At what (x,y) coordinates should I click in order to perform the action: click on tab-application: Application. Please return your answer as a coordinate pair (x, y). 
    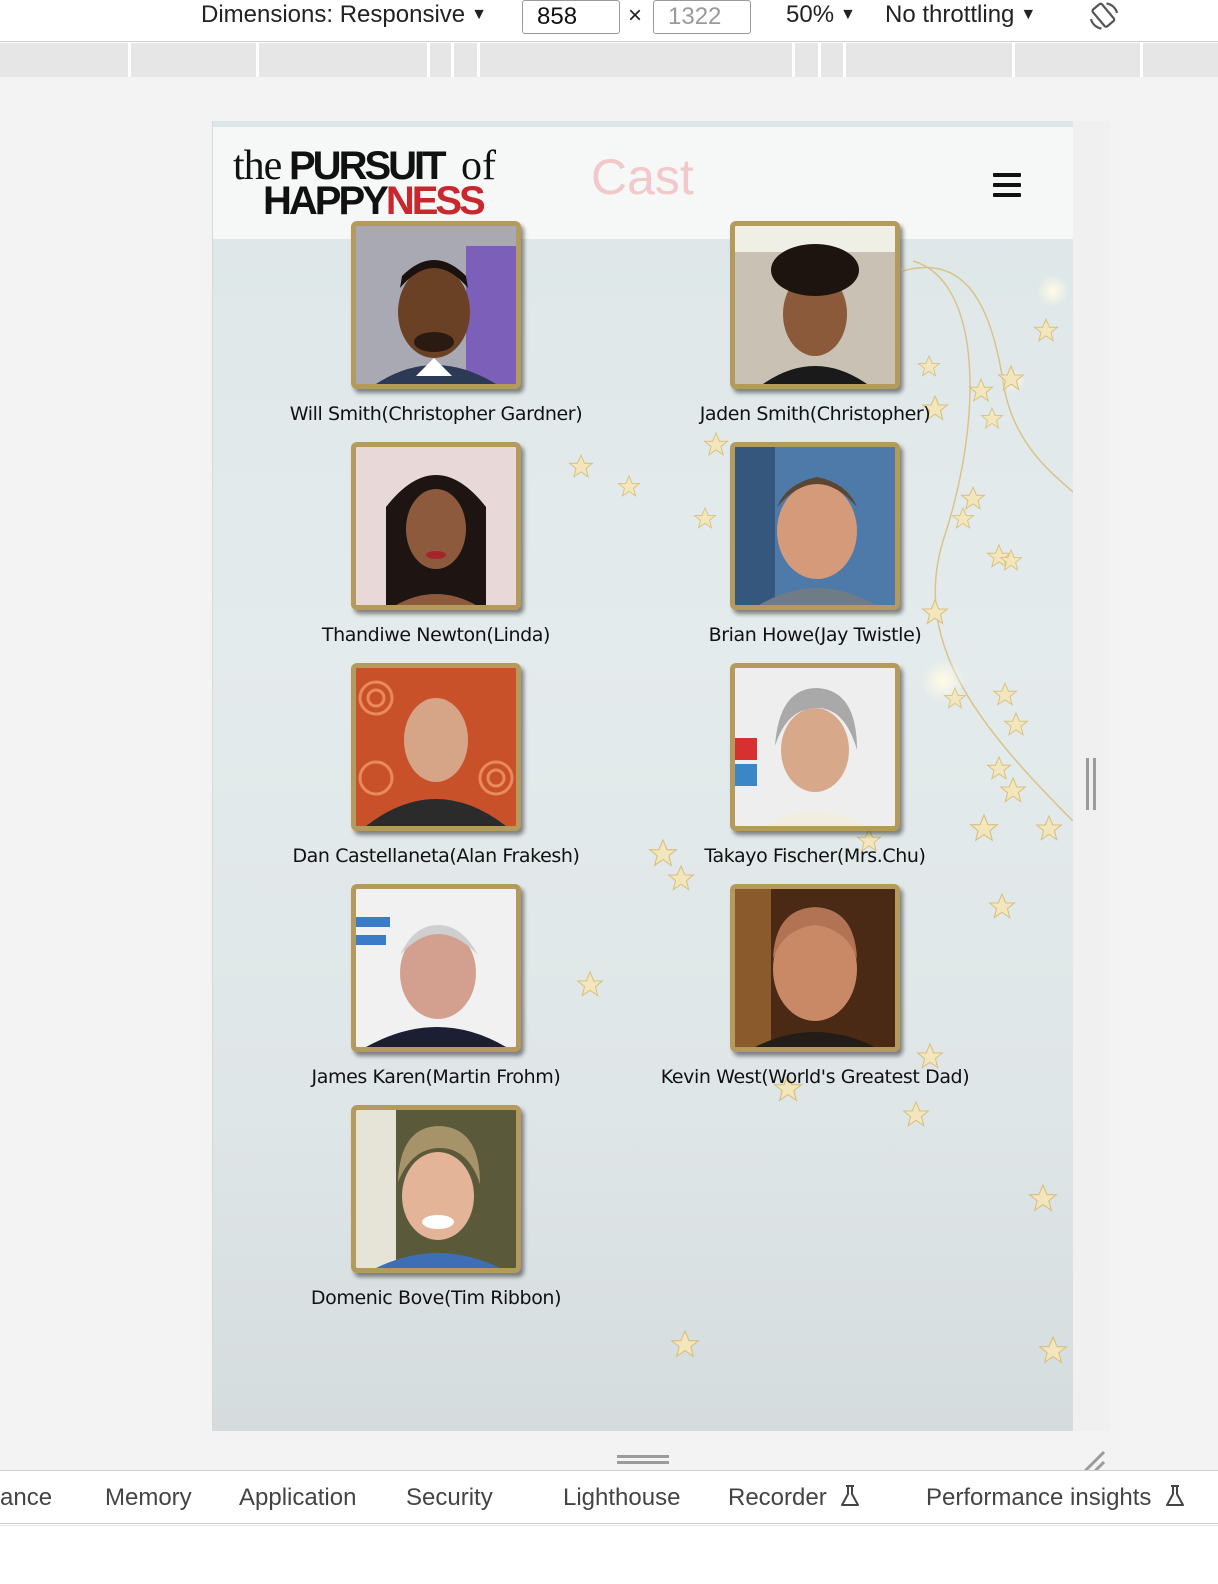
    Looking at the image, I should click on (297, 1498).